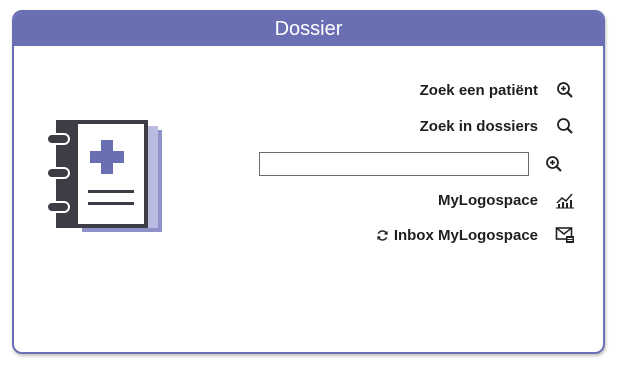 Image resolution: width=624 pixels, height=372 pixels. What do you see at coordinates (487, 200) in the screenshot?
I see `mylogospace-label: MyLogospace` at bounding box center [487, 200].